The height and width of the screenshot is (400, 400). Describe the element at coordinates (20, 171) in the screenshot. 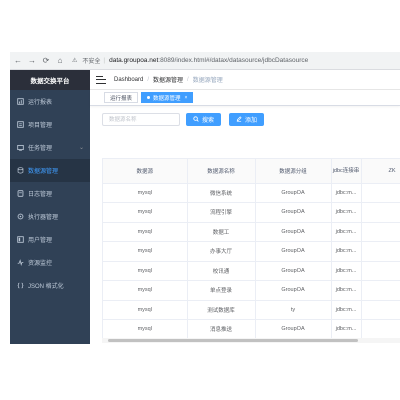

I see `datasource-icon` at that location.